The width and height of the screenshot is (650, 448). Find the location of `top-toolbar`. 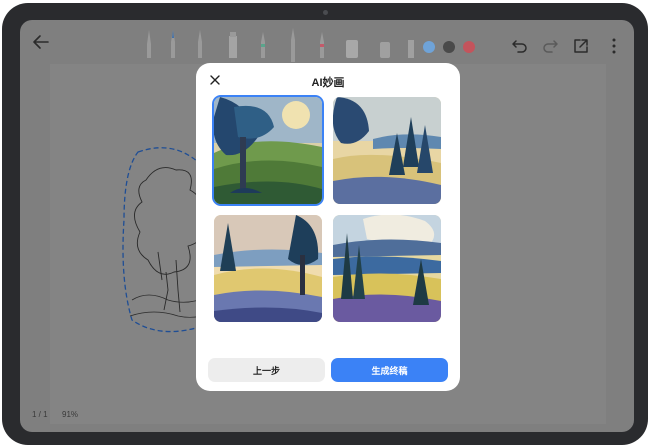

top-toolbar is located at coordinates (327, 41).